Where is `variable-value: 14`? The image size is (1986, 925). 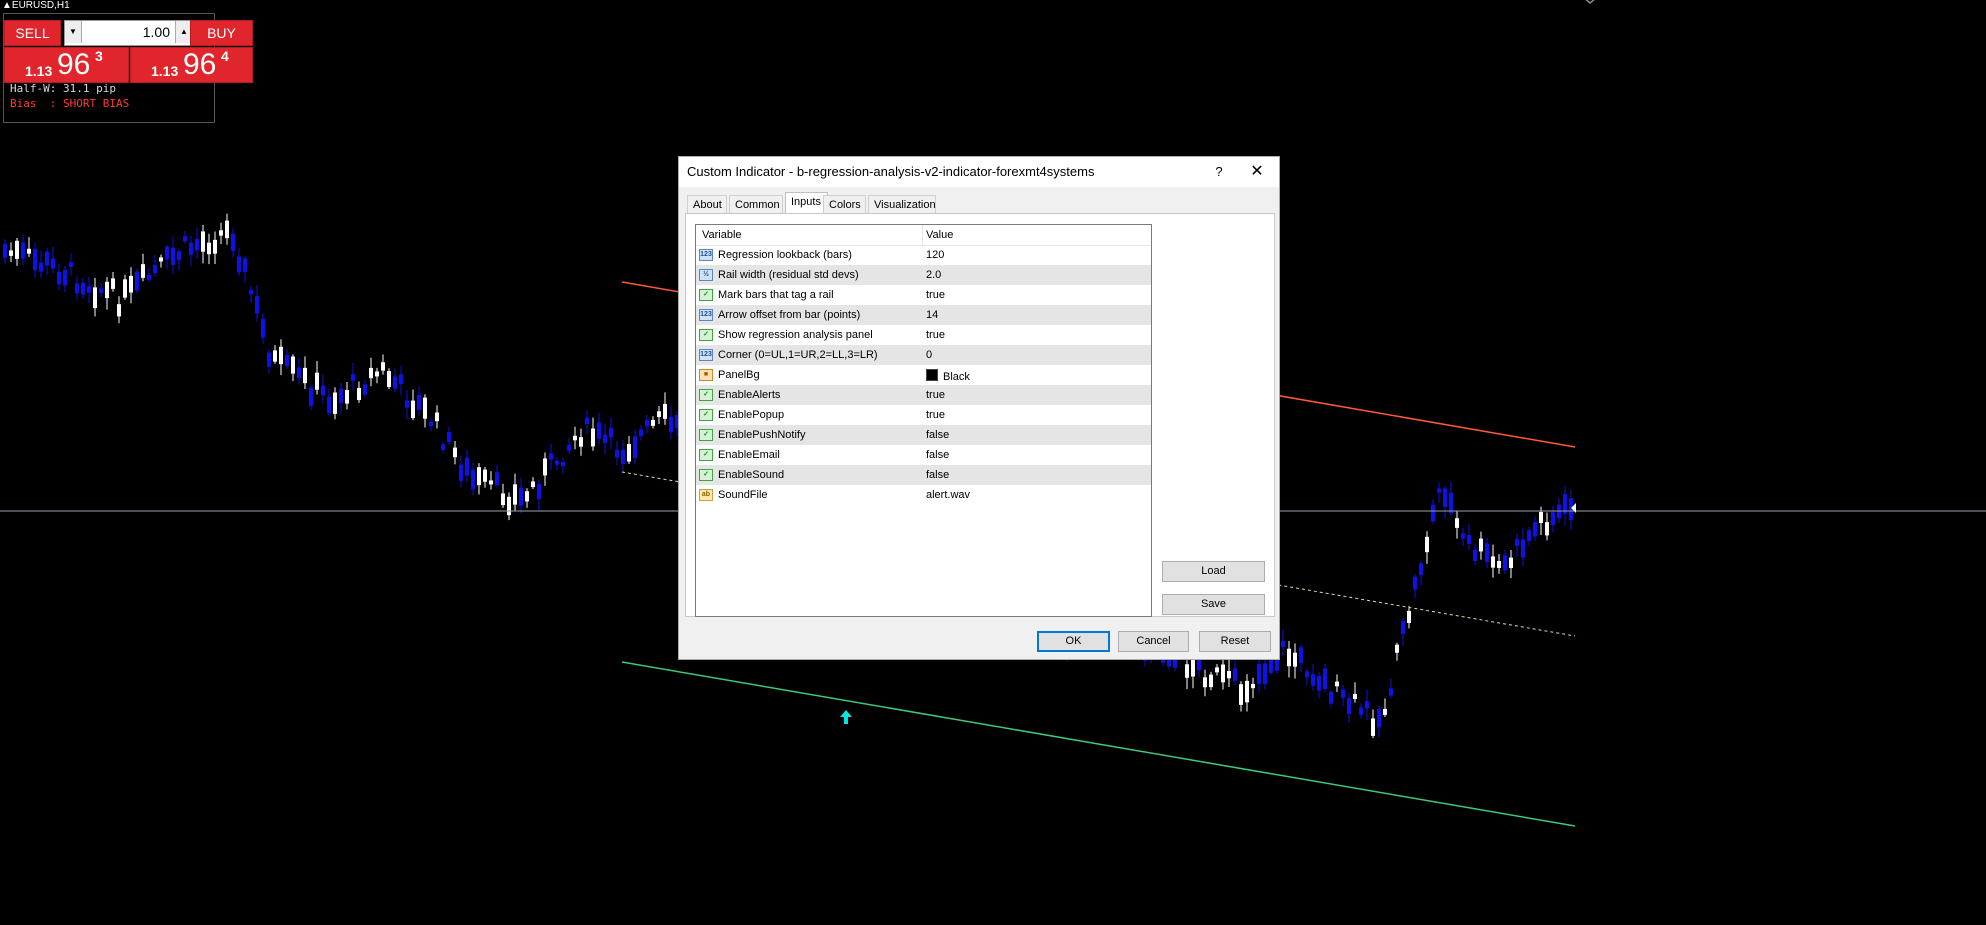
variable-value: 14 is located at coordinates (932, 315).